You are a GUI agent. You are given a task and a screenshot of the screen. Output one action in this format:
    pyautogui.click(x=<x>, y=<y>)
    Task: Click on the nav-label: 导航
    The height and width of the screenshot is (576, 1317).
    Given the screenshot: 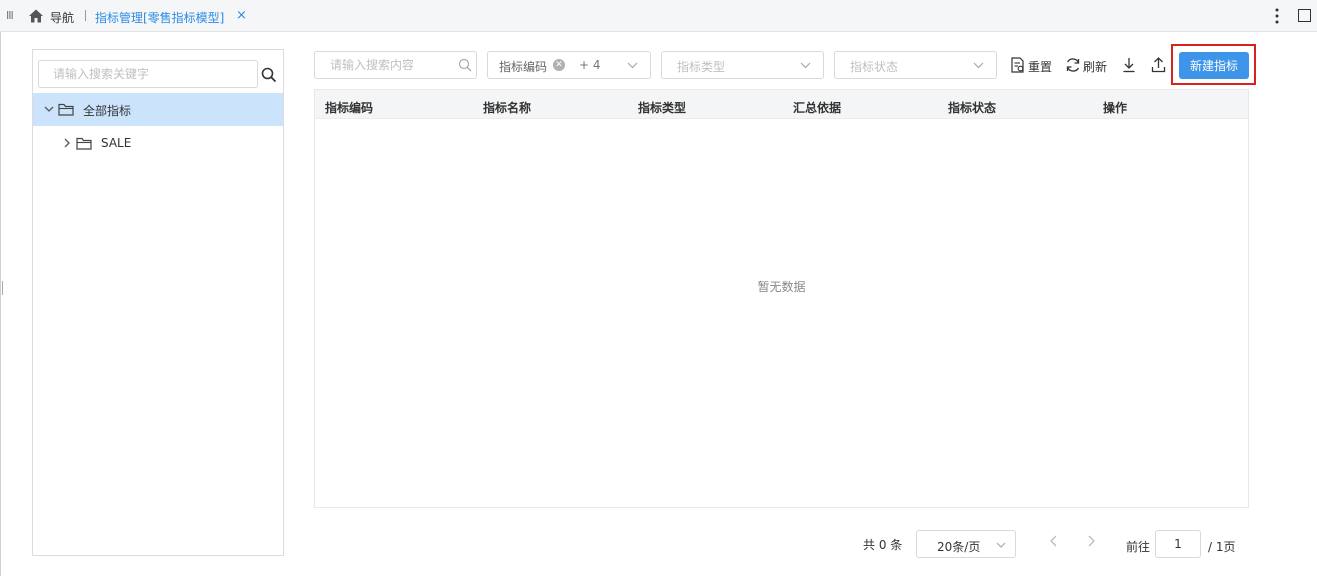 What is the action you would take?
    pyautogui.click(x=62, y=17)
    